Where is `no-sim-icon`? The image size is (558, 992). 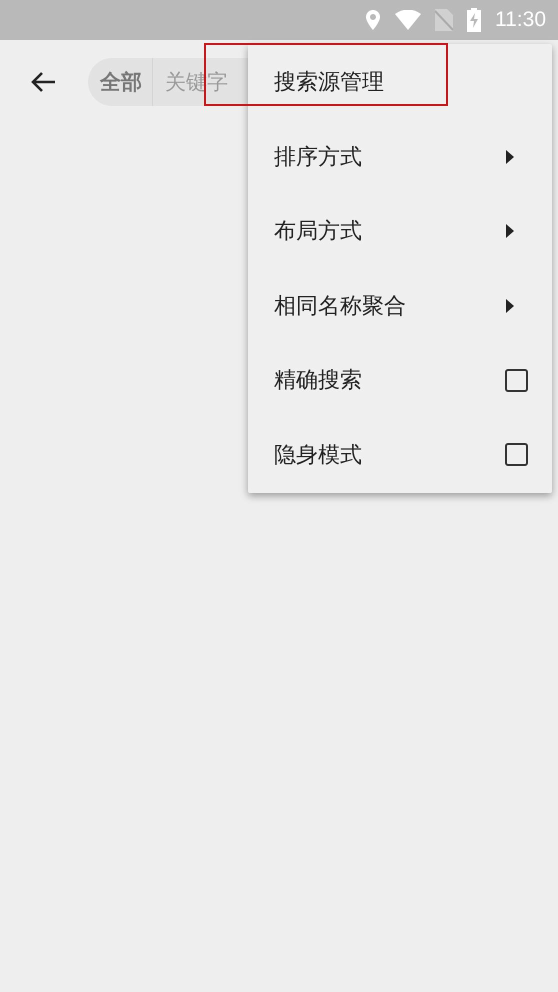
no-sim-icon is located at coordinates (444, 20).